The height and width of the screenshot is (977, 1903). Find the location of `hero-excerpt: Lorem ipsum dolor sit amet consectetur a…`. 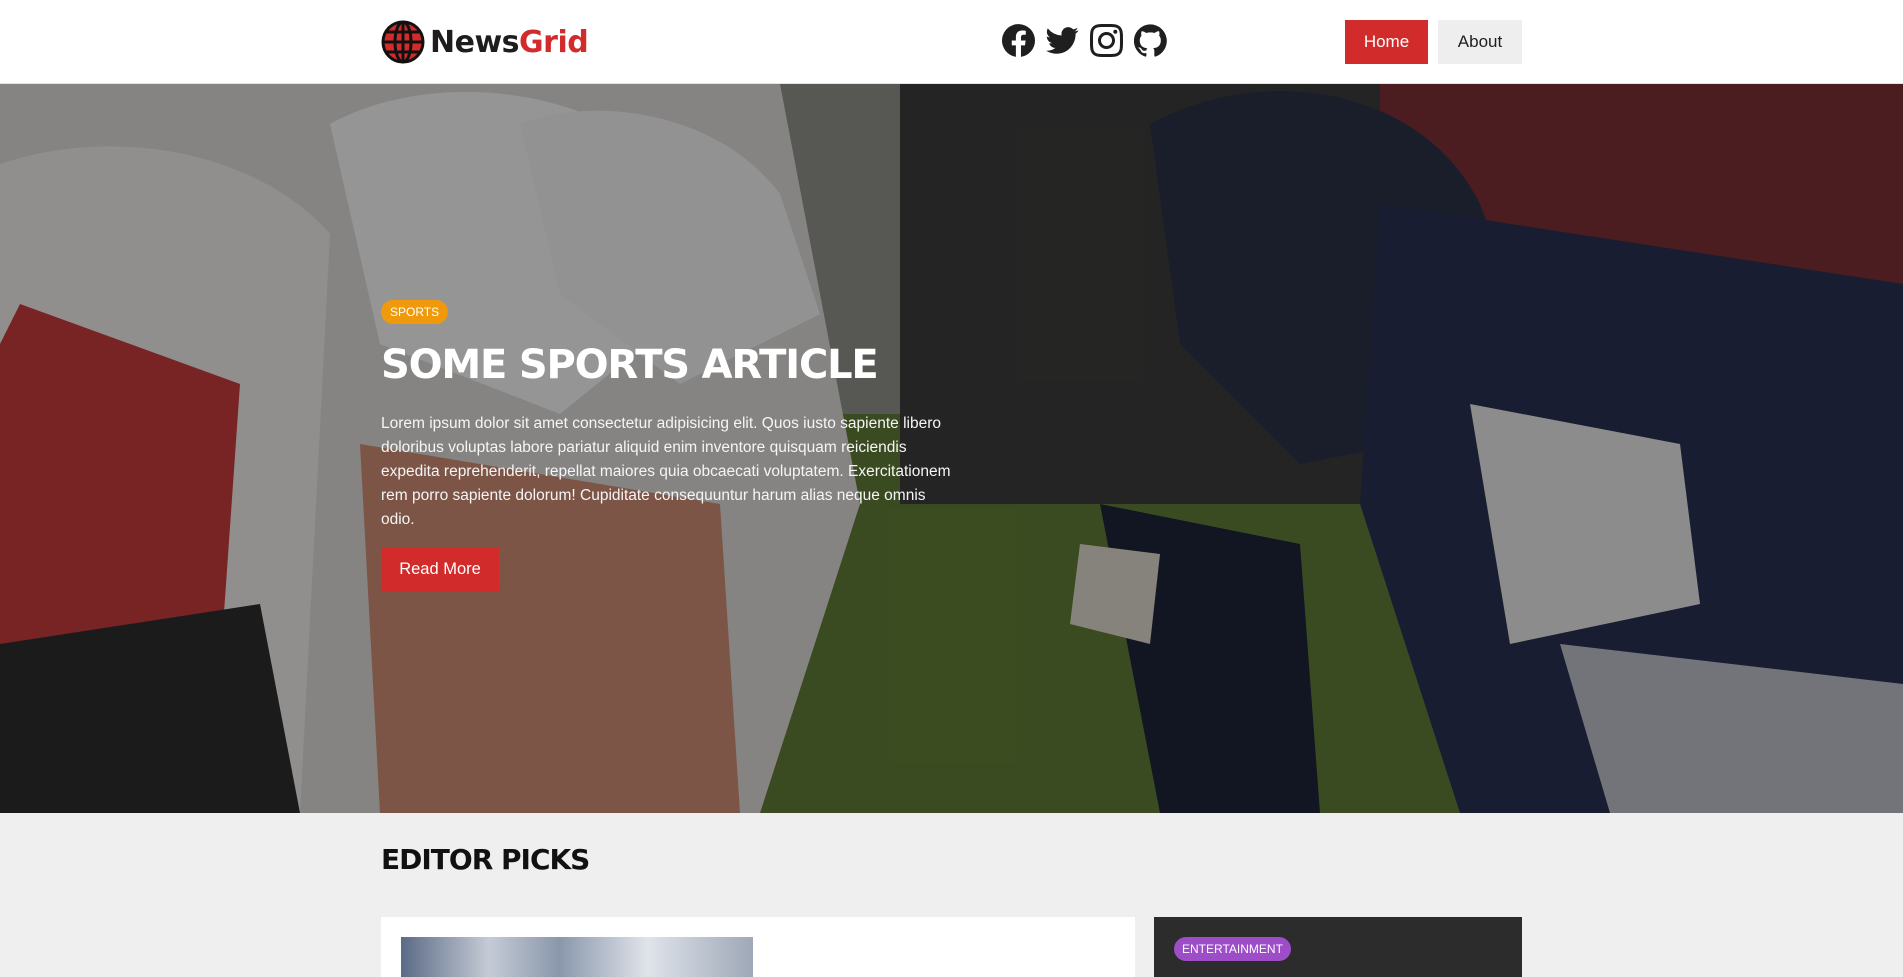

hero-excerpt: Lorem ipsum dolor sit amet consectetur a… is located at coordinates (666, 471).